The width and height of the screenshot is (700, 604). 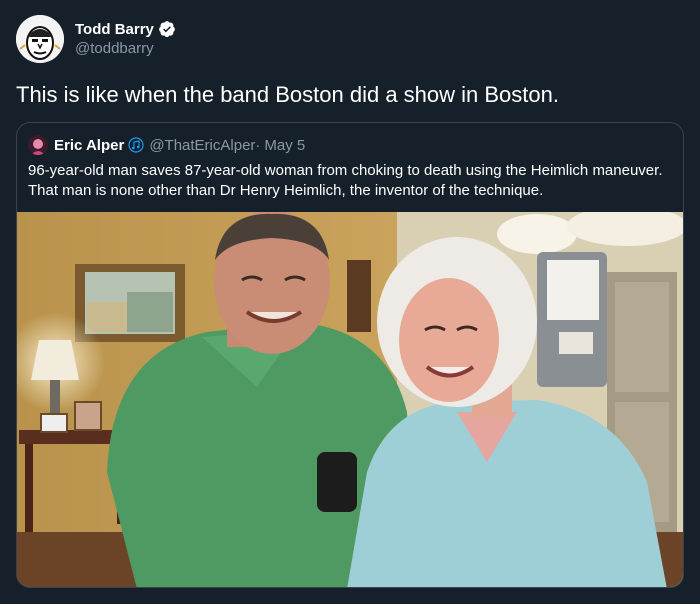 I want to click on quoted-author-avatar-image, so click(x=38, y=145).